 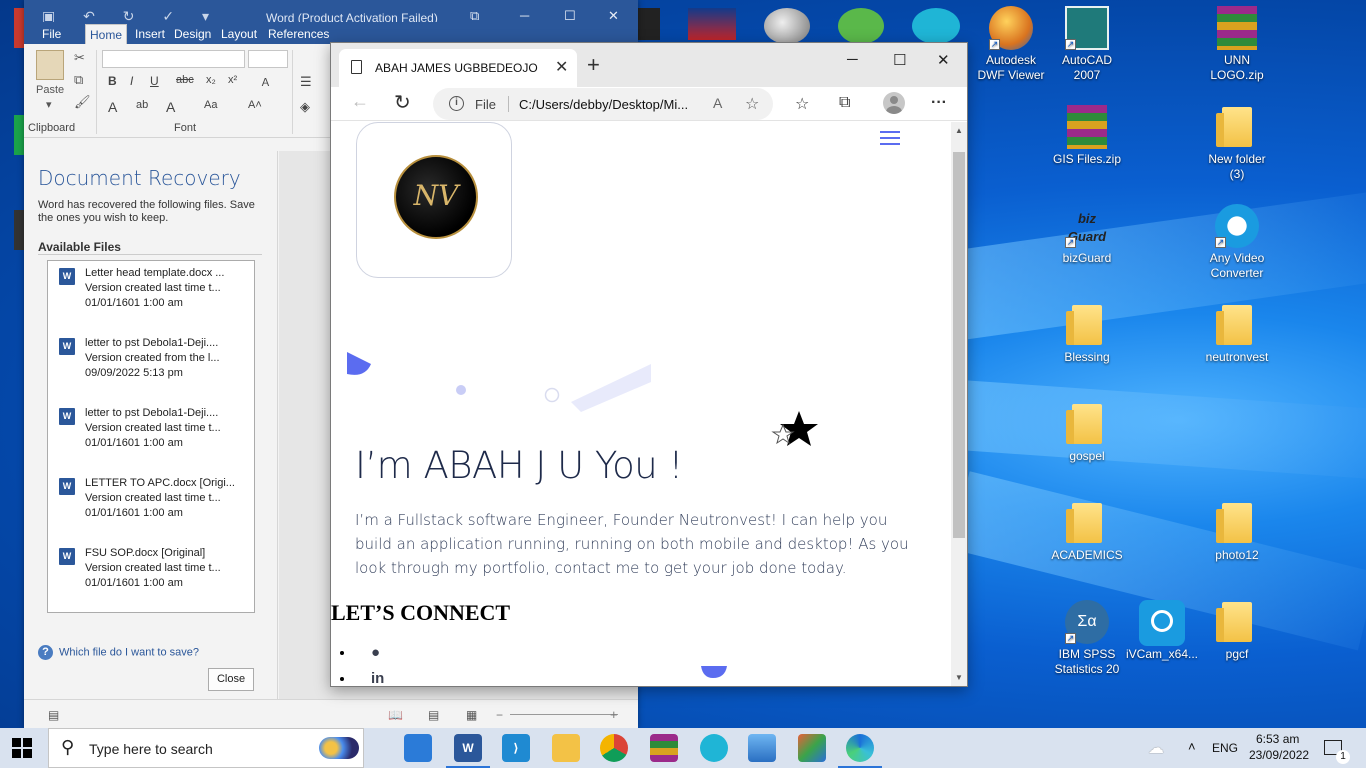 I want to click on desktop-icon-unn-logo: UNN LOGO.zip, so click(x=1237, y=44).